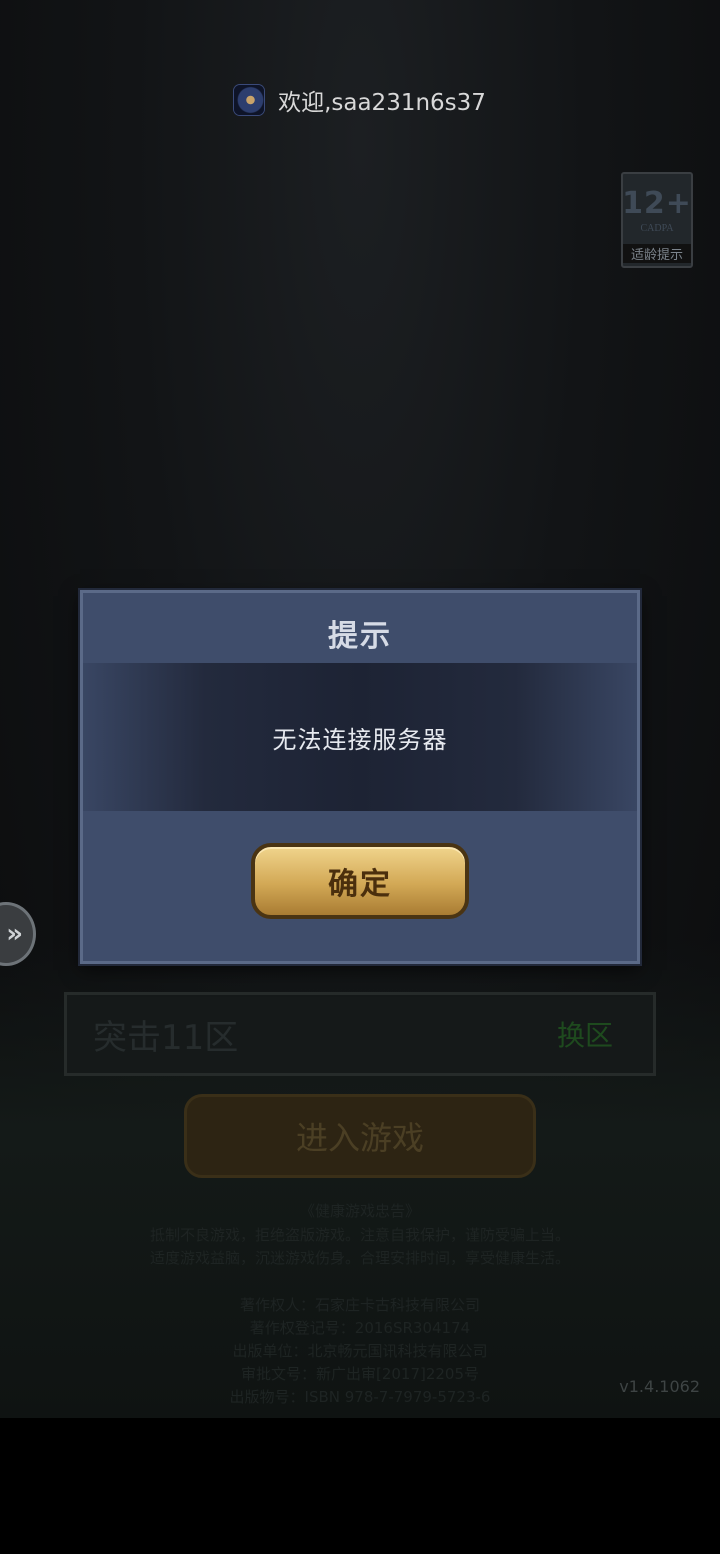 The image size is (720, 1554). Describe the element at coordinates (585, 1034) in the screenshot. I see `switch-server-button: 换区` at that location.